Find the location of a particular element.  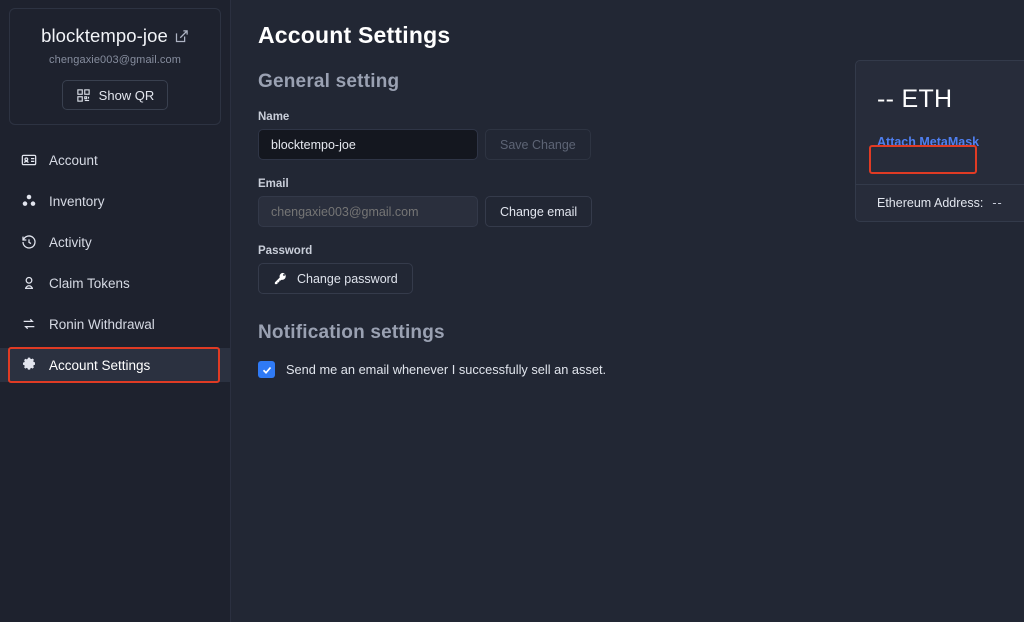

sidebar-item-inventory: Inventory is located at coordinates (115, 201).